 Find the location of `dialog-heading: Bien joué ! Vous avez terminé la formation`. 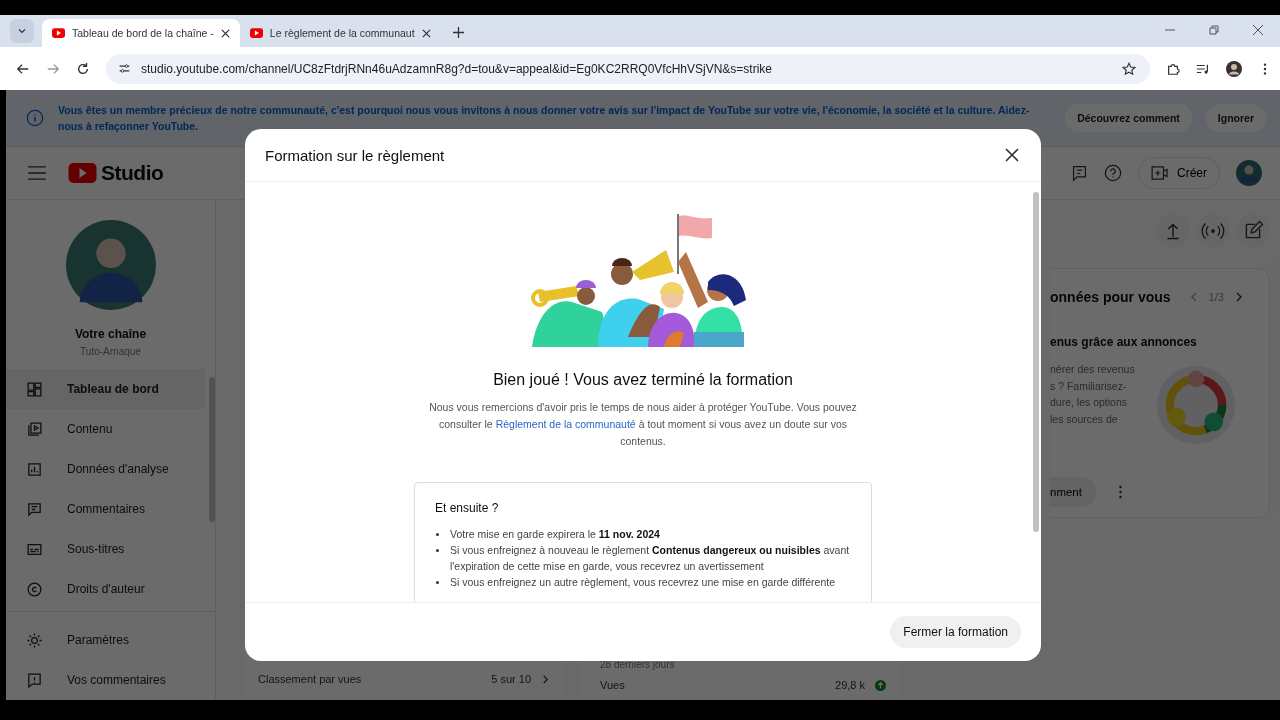

dialog-heading: Bien joué ! Vous avez terminé la formation is located at coordinates (643, 380).